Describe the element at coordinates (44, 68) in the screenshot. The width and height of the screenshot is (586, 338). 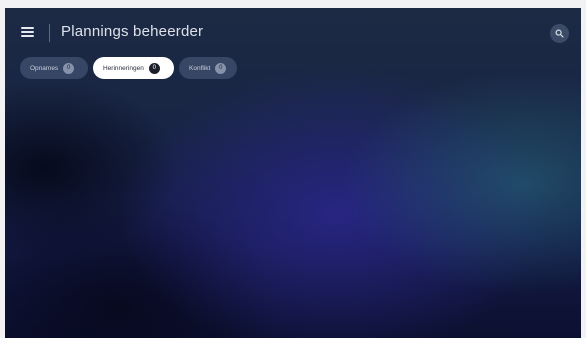
I see `tab-label: Opnames` at that location.